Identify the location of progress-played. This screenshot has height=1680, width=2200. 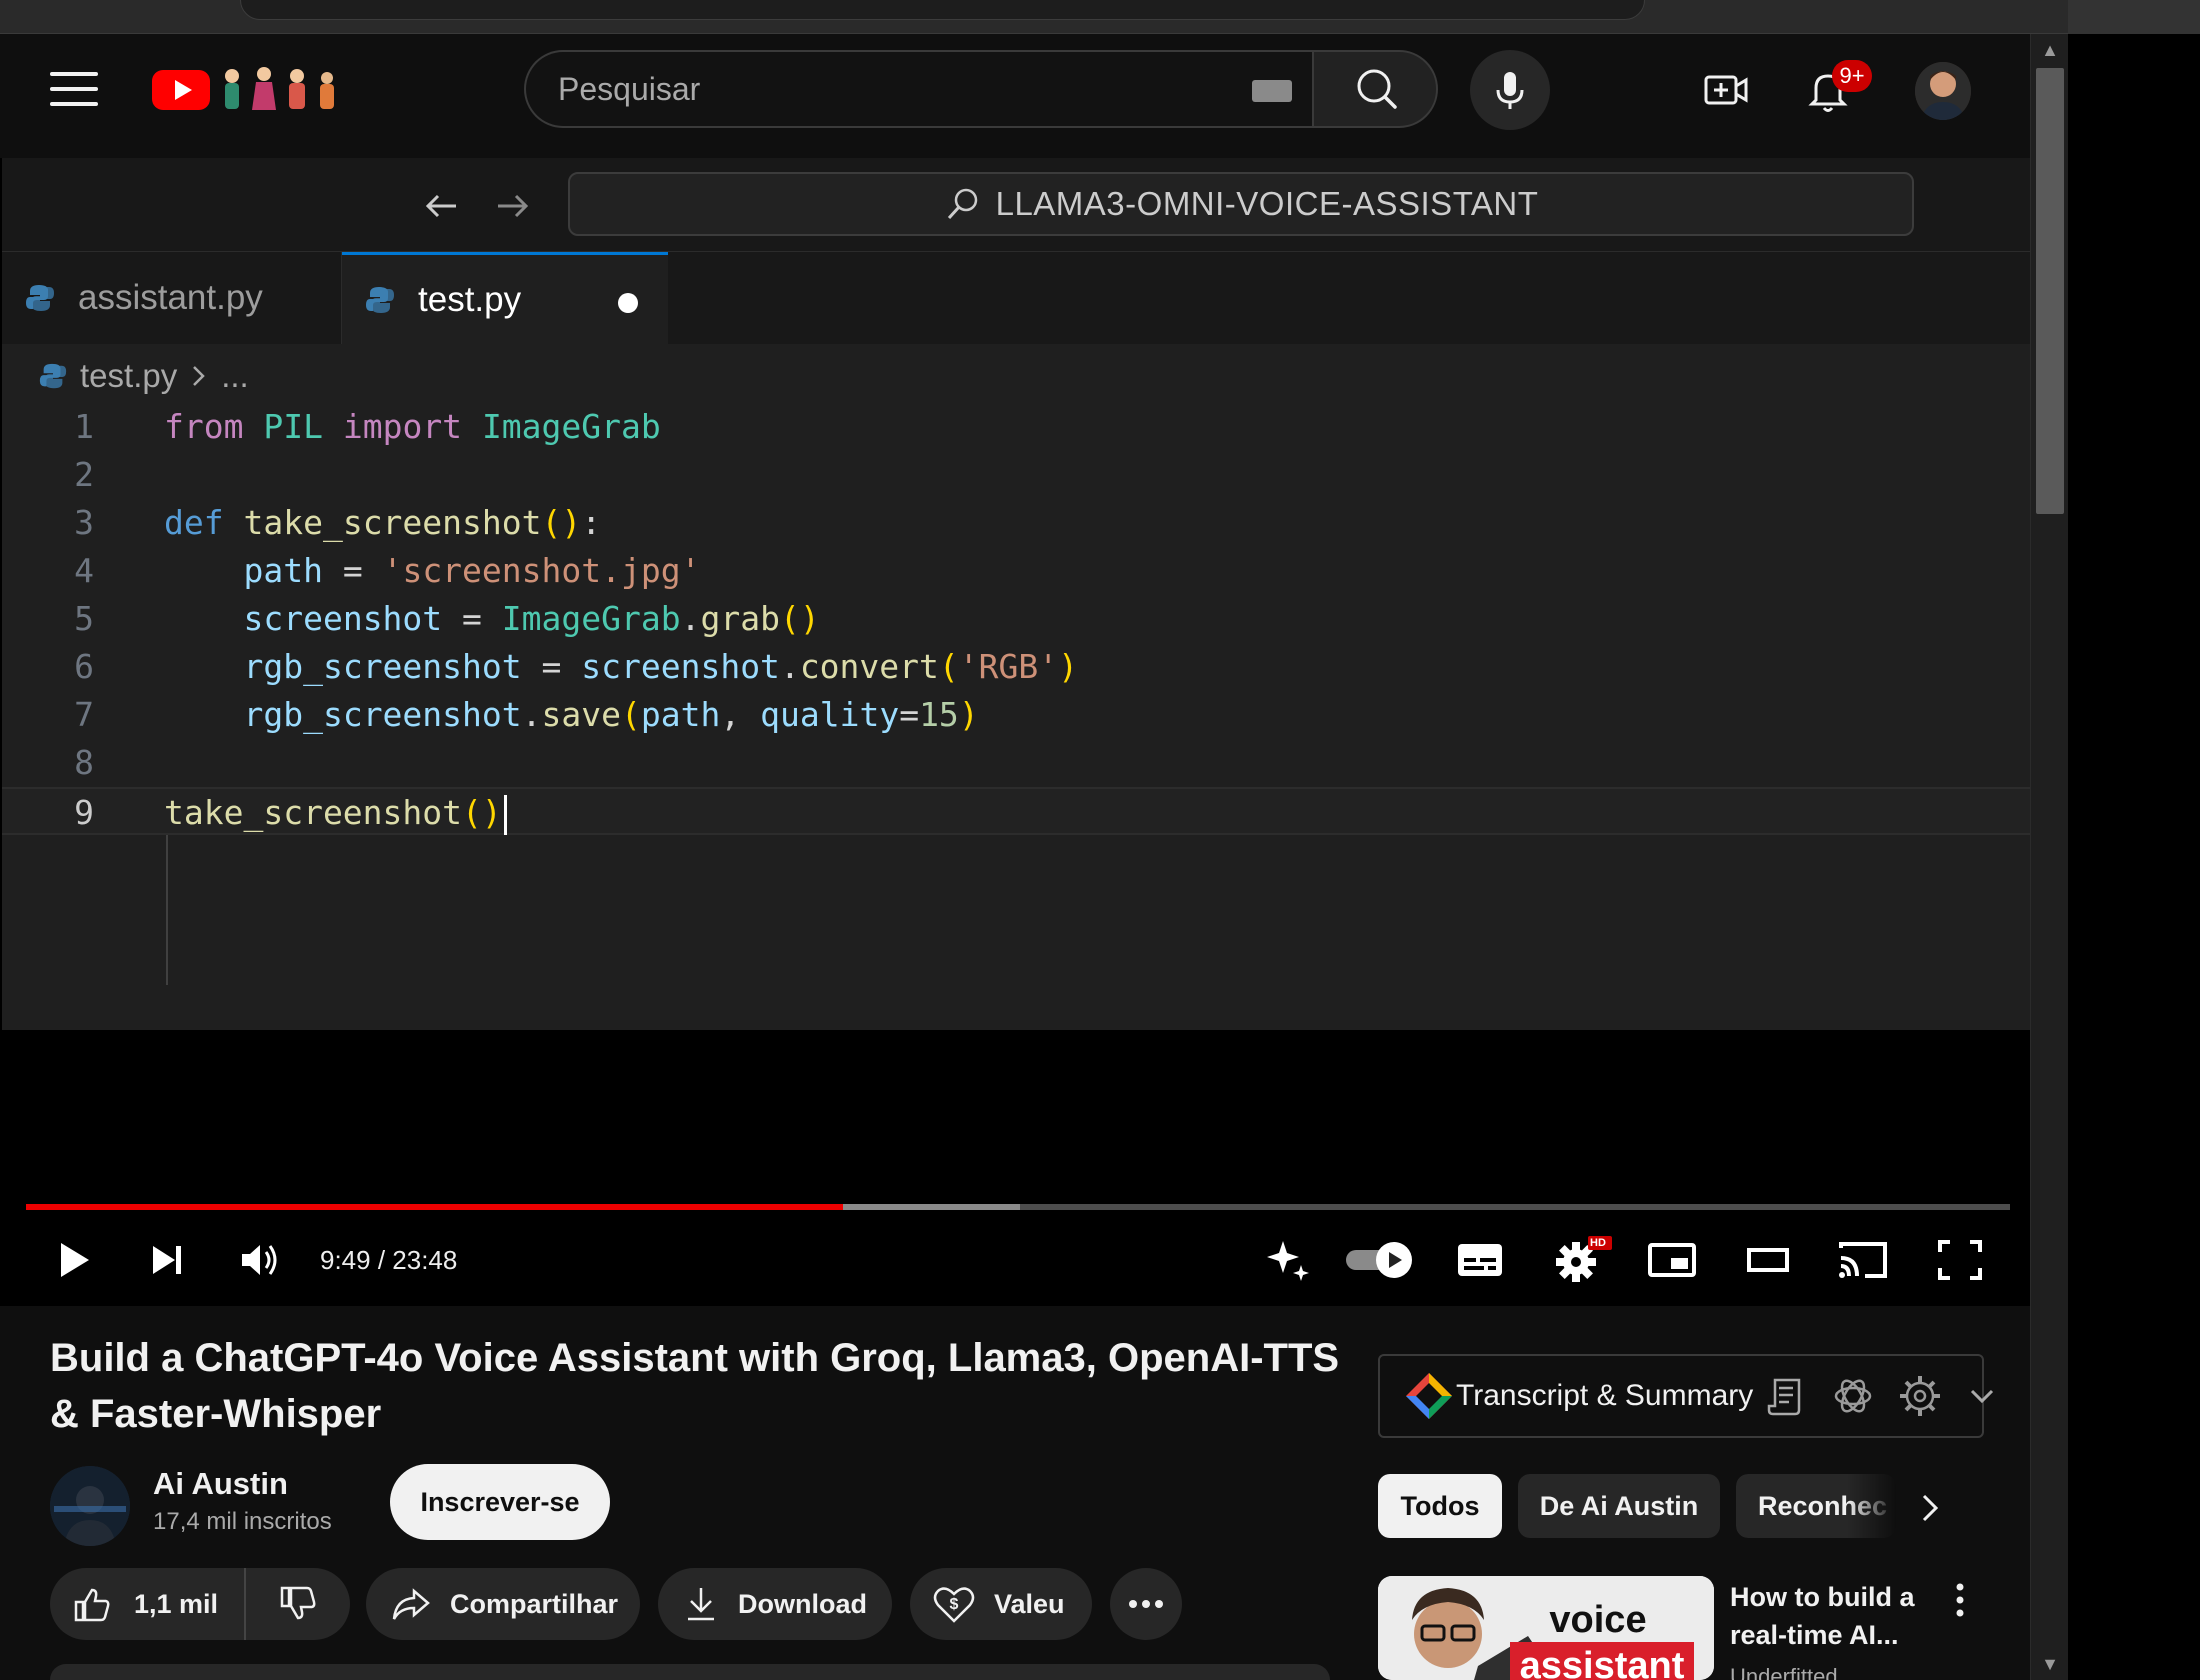
(434, 1207).